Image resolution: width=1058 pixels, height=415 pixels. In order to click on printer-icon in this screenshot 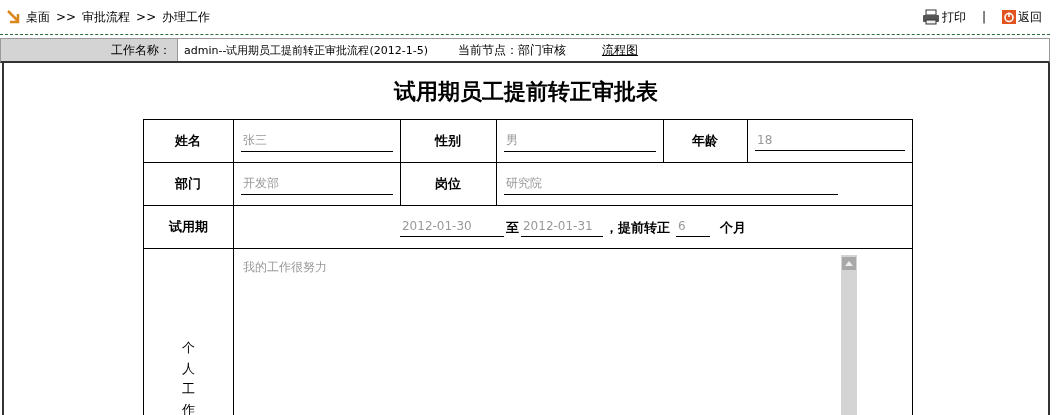, I will do `click(930, 17)`.